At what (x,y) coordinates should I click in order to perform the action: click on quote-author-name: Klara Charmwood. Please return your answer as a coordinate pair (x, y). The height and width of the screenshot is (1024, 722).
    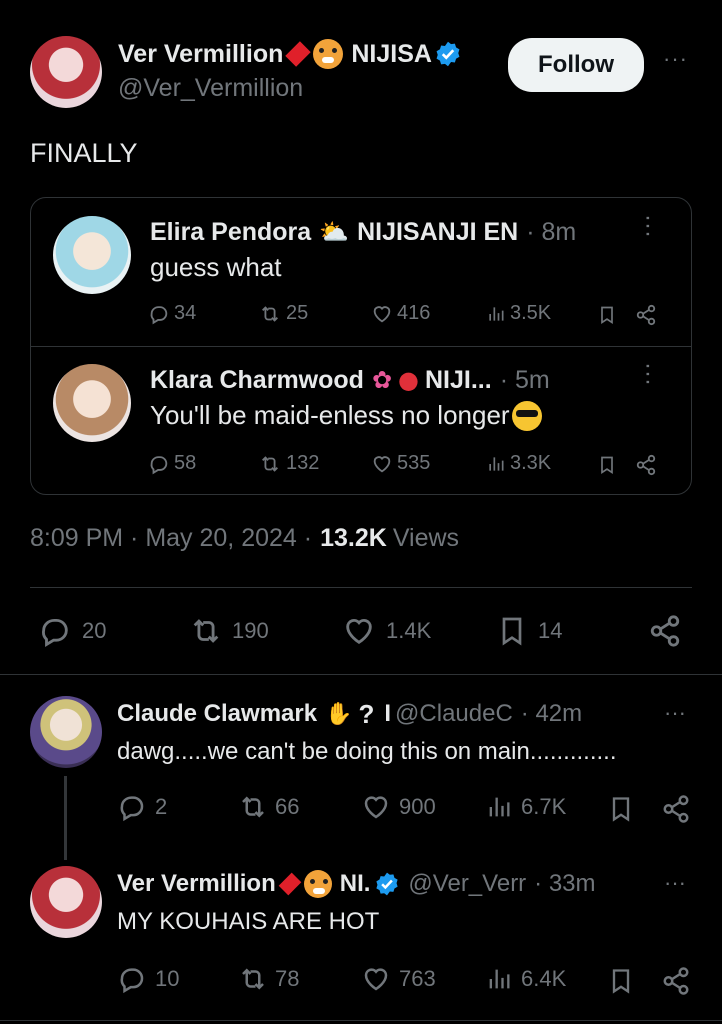
    Looking at the image, I should click on (257, 380).